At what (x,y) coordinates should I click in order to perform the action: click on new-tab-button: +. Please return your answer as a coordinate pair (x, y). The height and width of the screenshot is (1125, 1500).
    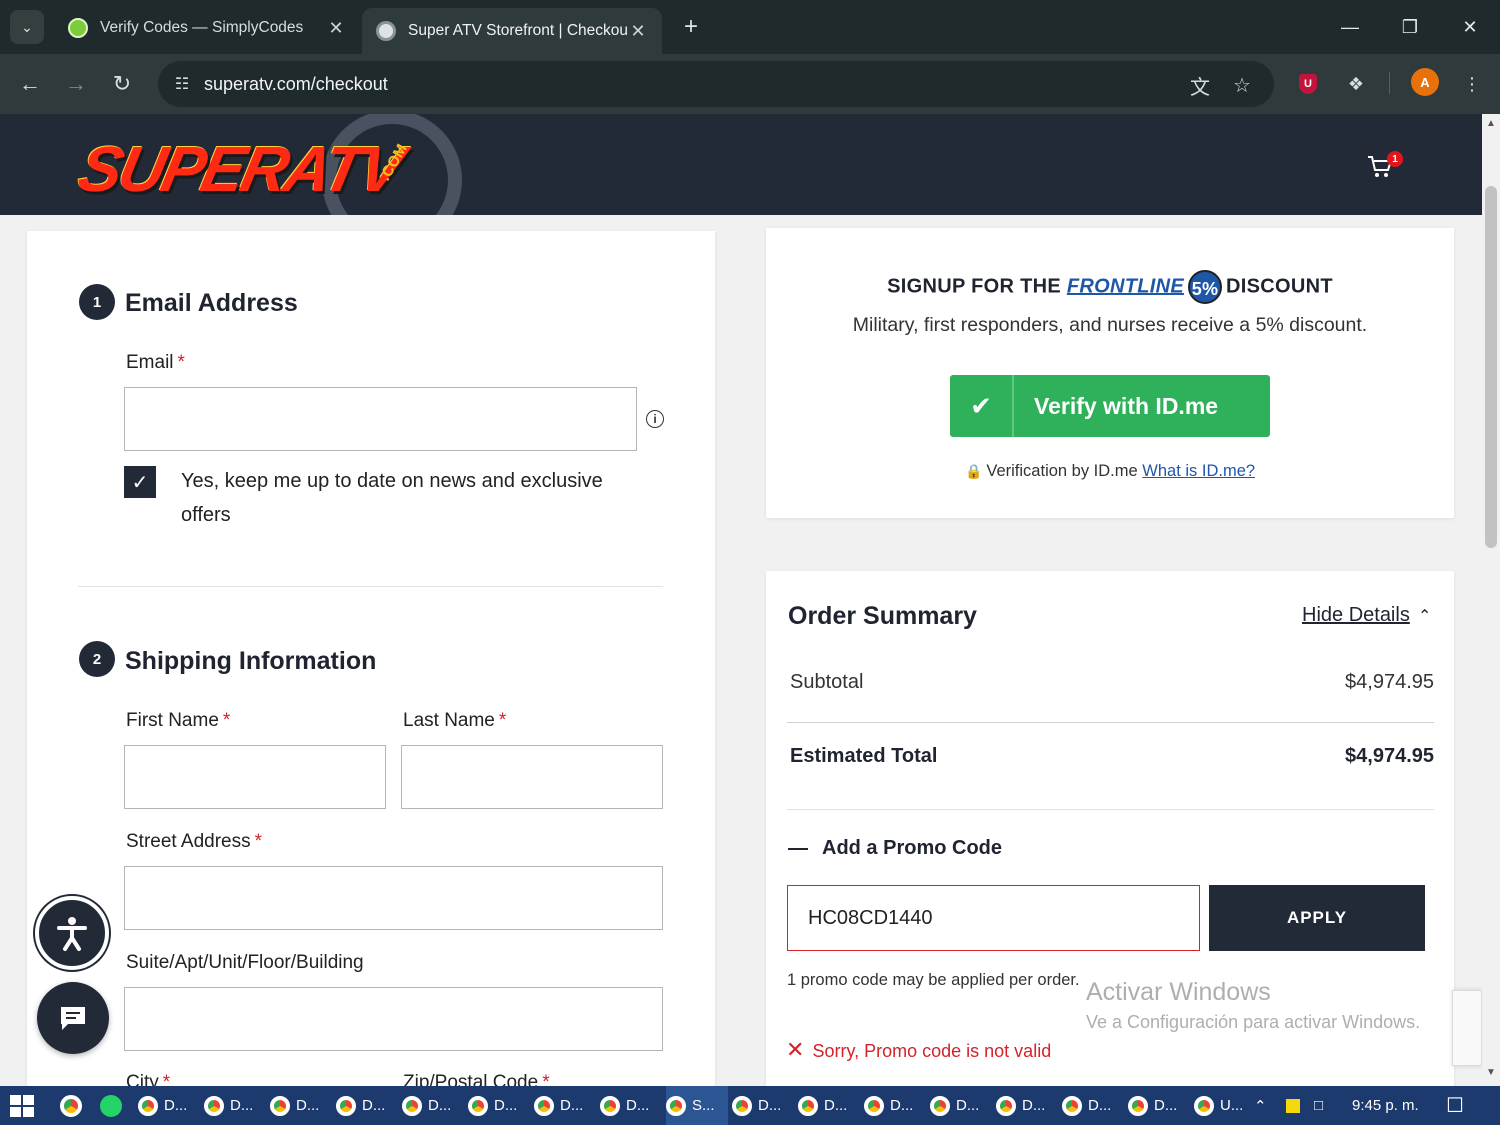
    Looking at the image, I should click on (691, 27).